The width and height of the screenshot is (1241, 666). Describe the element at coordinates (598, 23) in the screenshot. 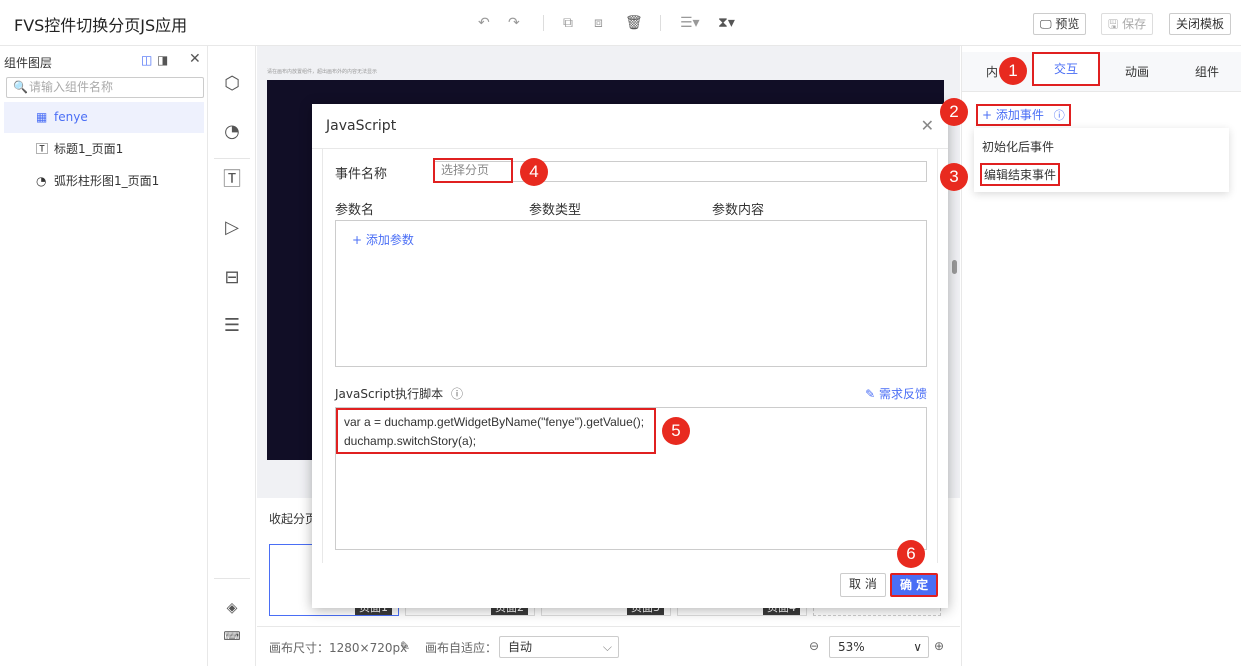

I see `paste-icon: ⧈` at that location.